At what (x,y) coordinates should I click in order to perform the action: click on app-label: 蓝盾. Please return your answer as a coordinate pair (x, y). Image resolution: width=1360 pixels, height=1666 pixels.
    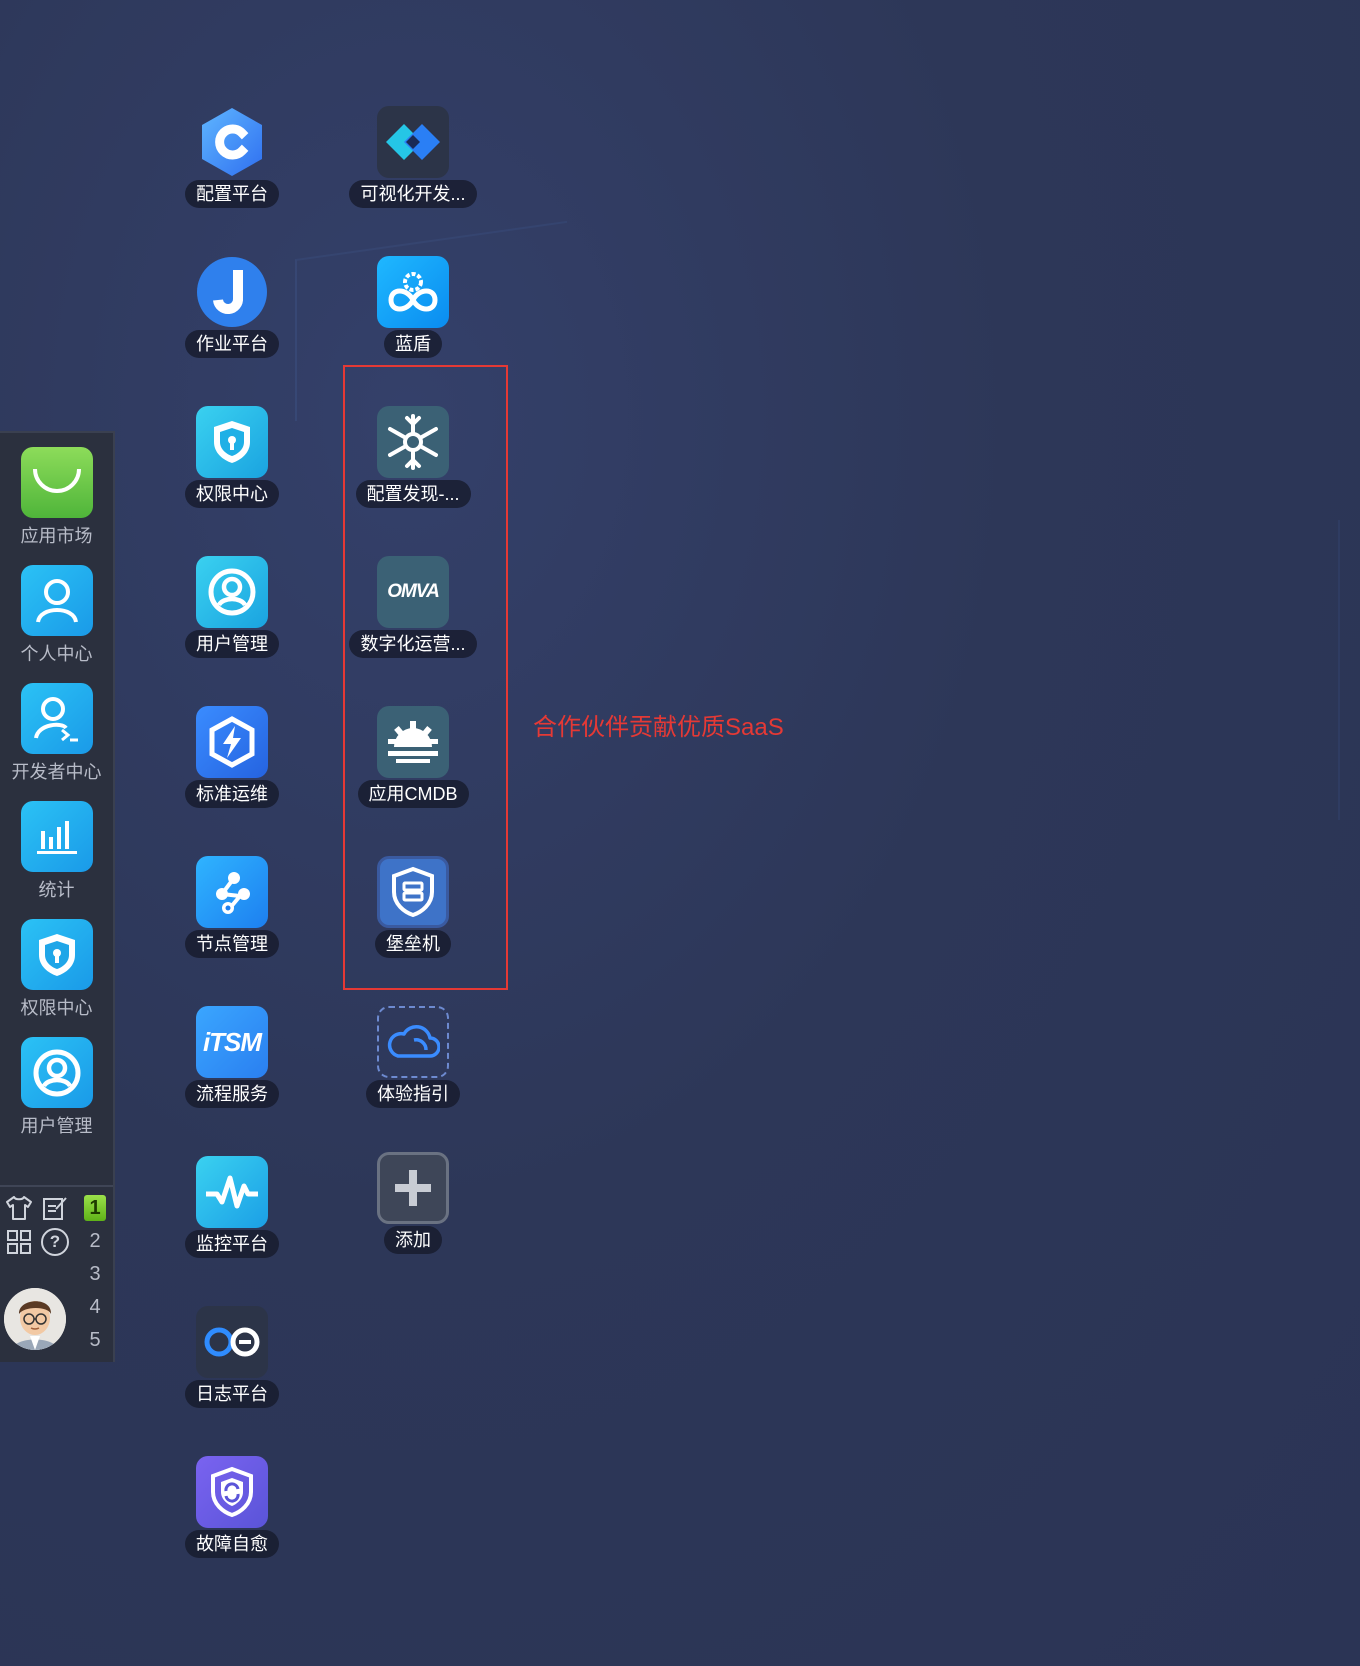
    Looking at the image, I should click on (413, 344).